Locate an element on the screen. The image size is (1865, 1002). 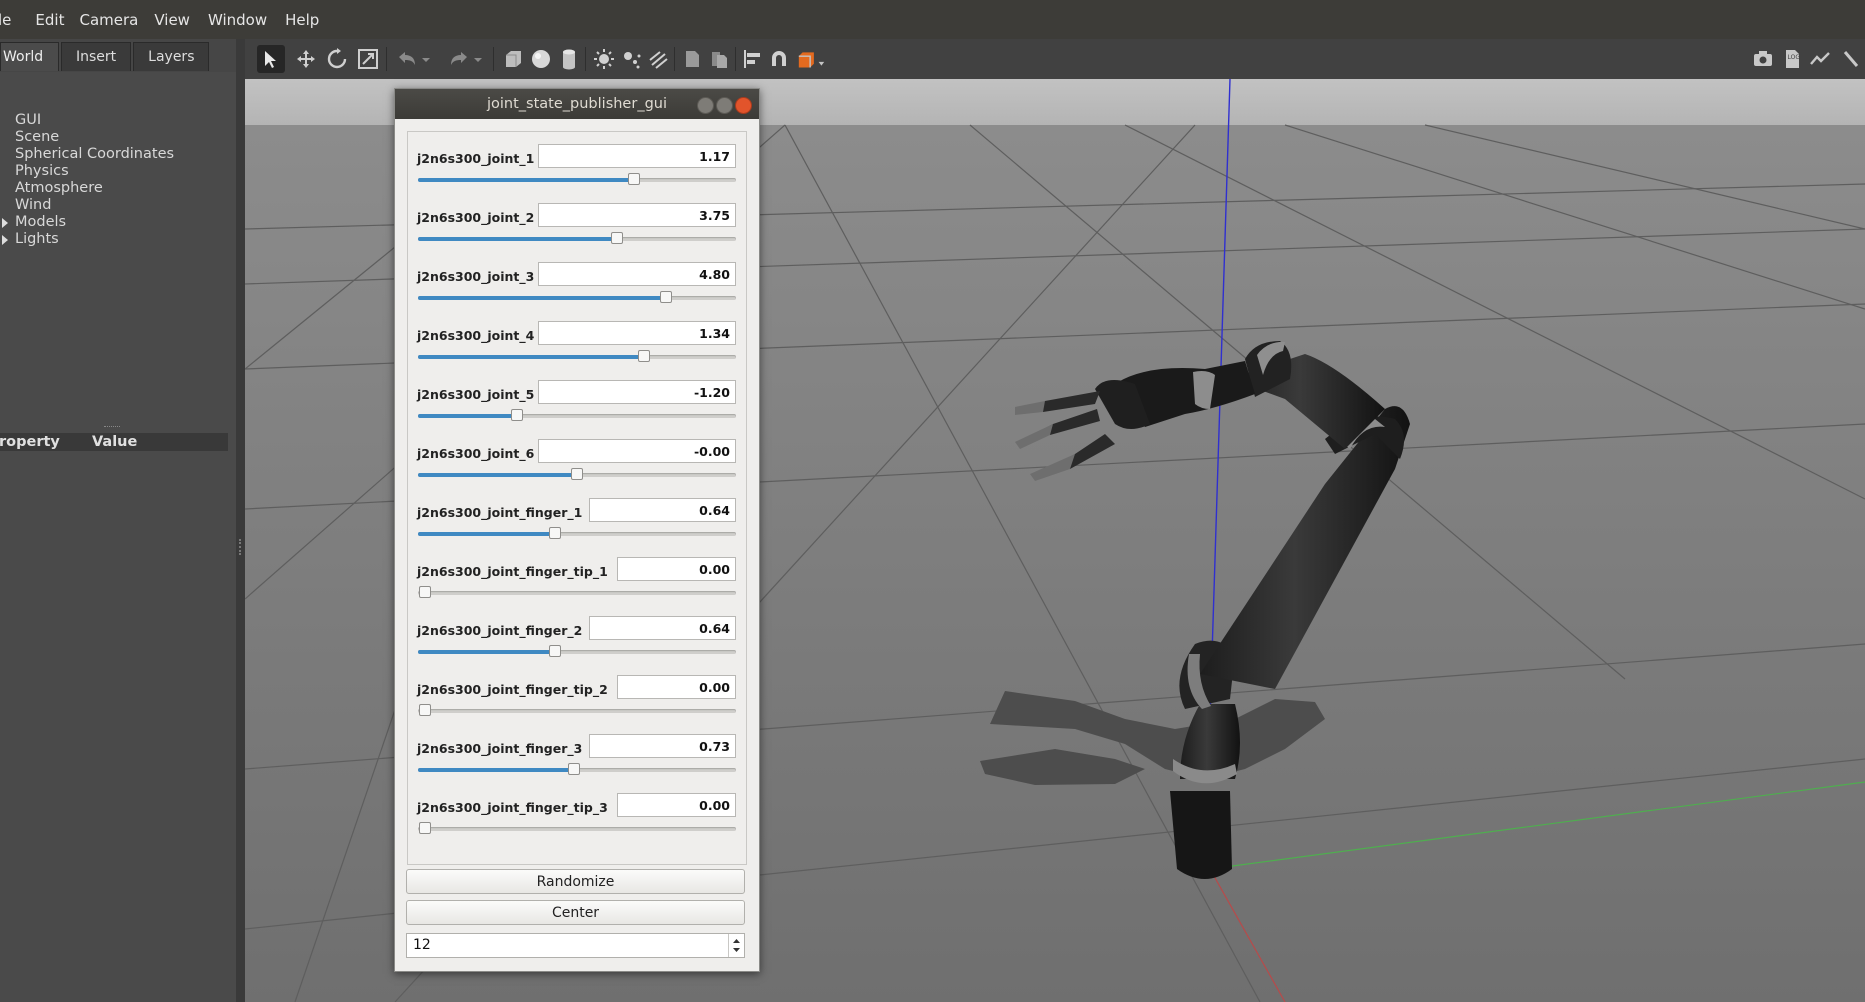
panel-splitter-handle is located at coordinates (112, 428).